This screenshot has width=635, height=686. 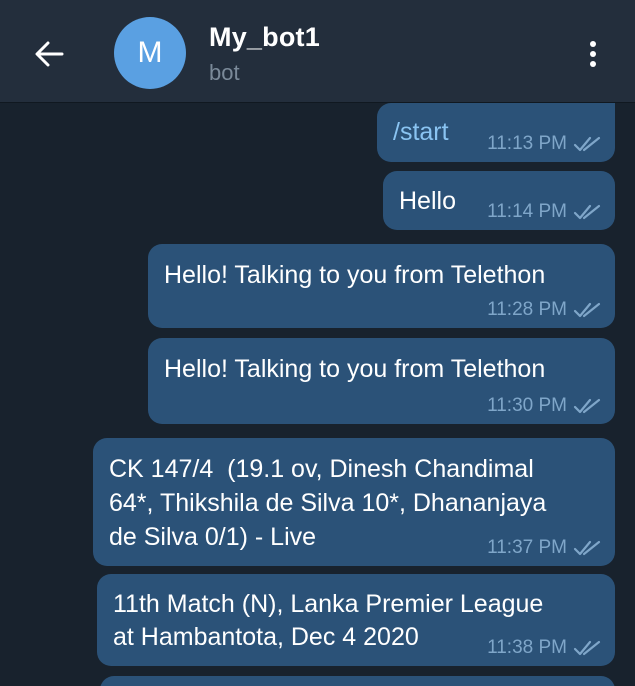 What do you see at coordinates (593, 54) in the screenshot?
I see `more-options-button` at bounding box center [593, 54].